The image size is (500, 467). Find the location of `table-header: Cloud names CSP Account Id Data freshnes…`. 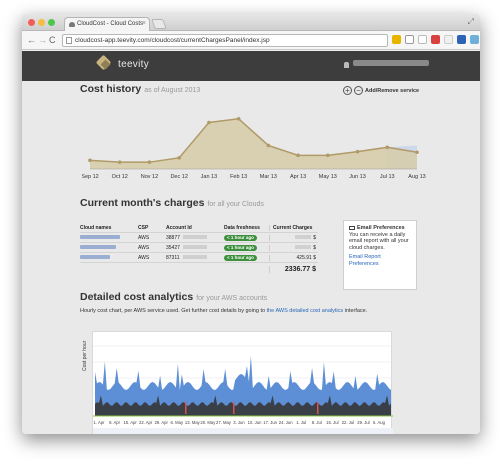

table-header: Cloud names CSP Account Id Data freshnes… is located at coordinates (199, 228).